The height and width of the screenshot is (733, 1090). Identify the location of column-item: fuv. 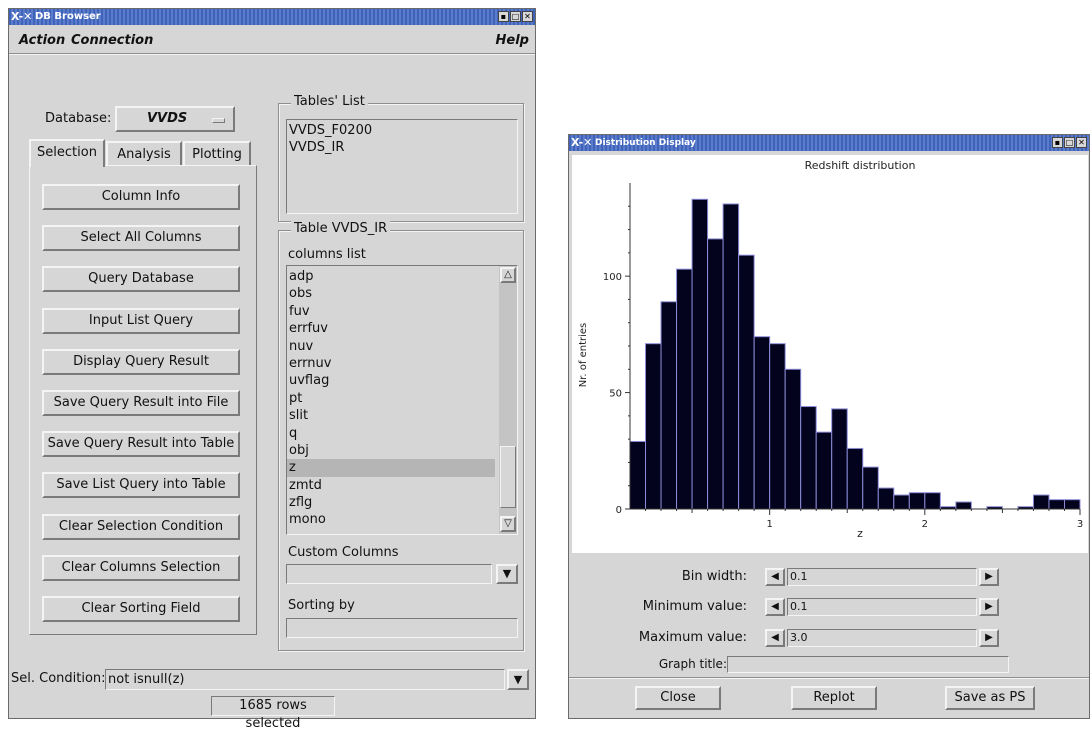
(391, 311).